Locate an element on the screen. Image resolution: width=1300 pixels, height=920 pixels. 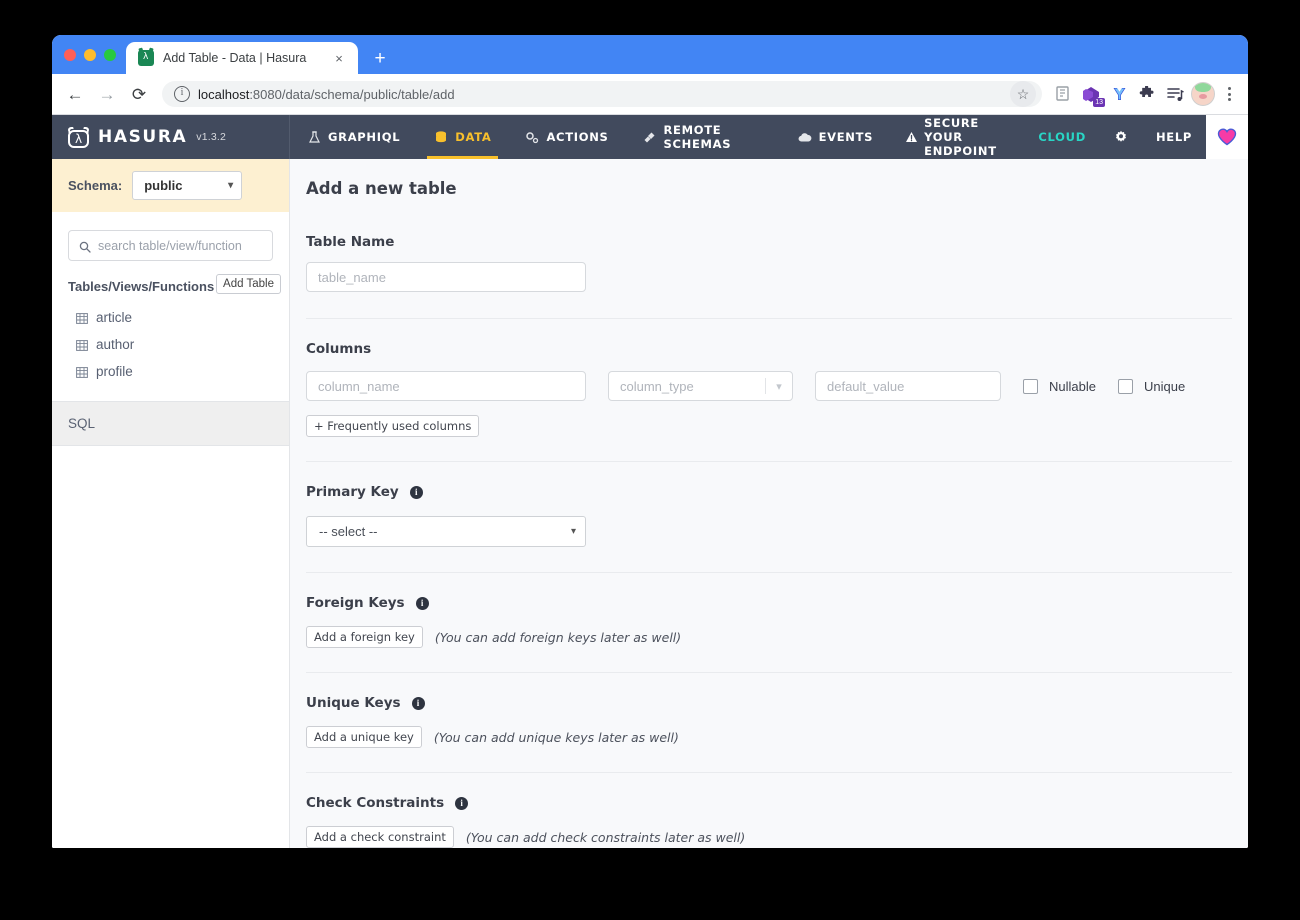
sidebar-item-sql: SQL is located at coordinates (170, 424).